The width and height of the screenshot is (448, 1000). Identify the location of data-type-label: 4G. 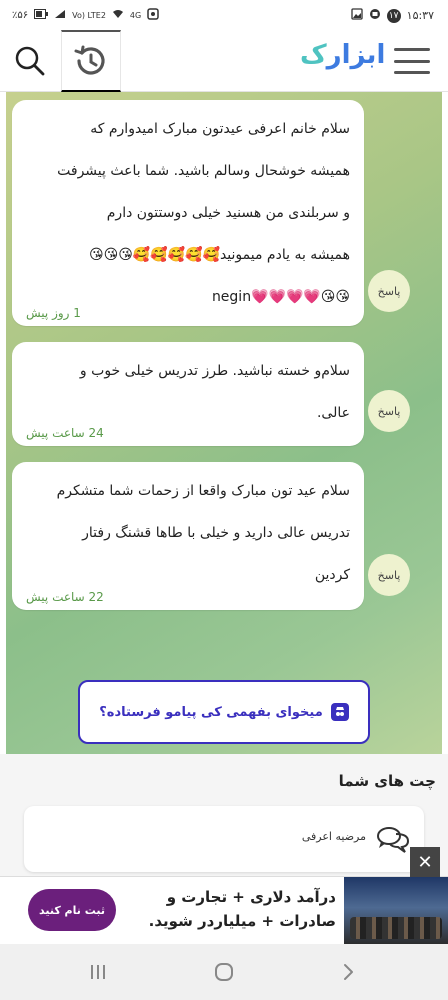
(135, 15).